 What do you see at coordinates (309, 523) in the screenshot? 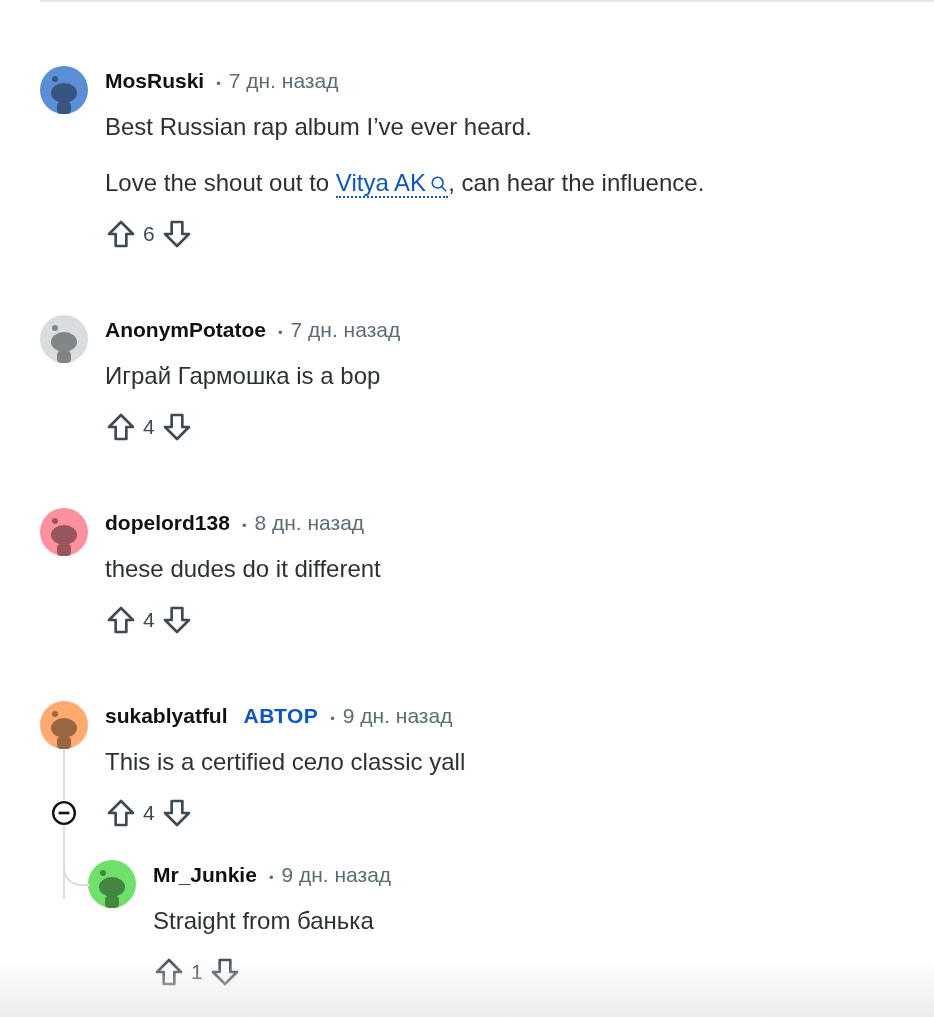
I see `timestamp: 8 дн. назад` at bounding box center [309, 523].